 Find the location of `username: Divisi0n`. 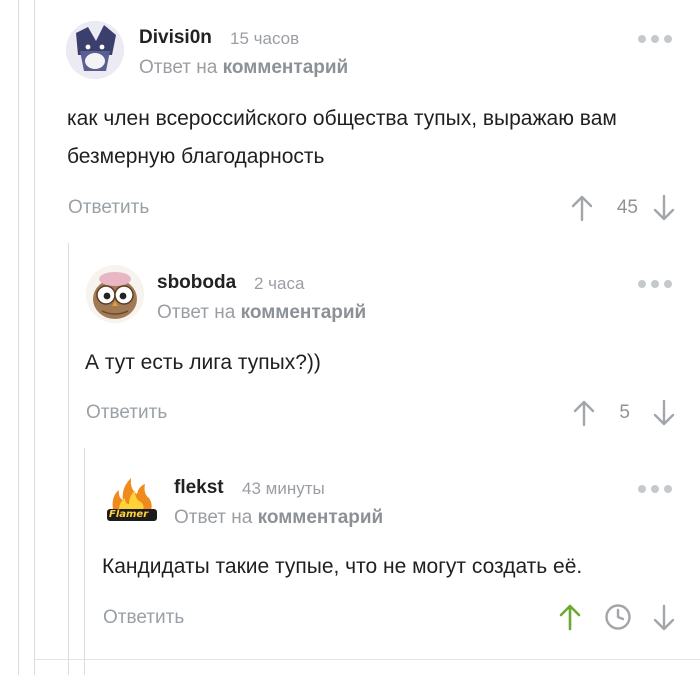

username: Divisi0n is located at coordinates (175, 38).